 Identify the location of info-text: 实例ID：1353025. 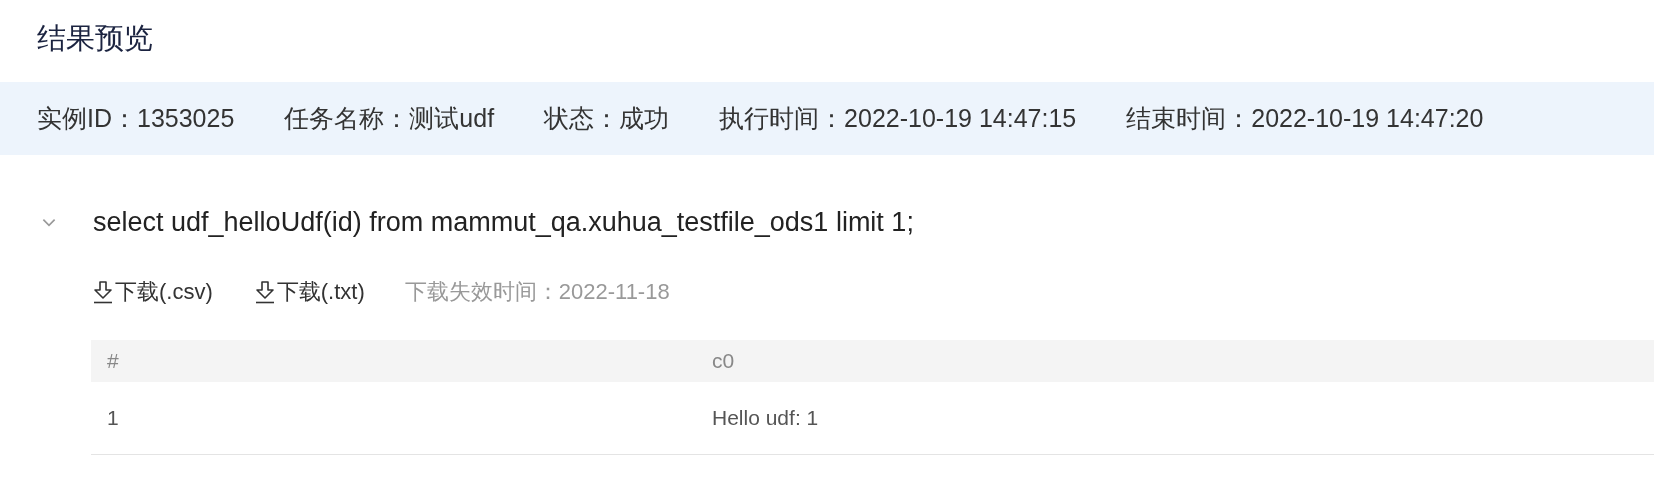
(136, 118).